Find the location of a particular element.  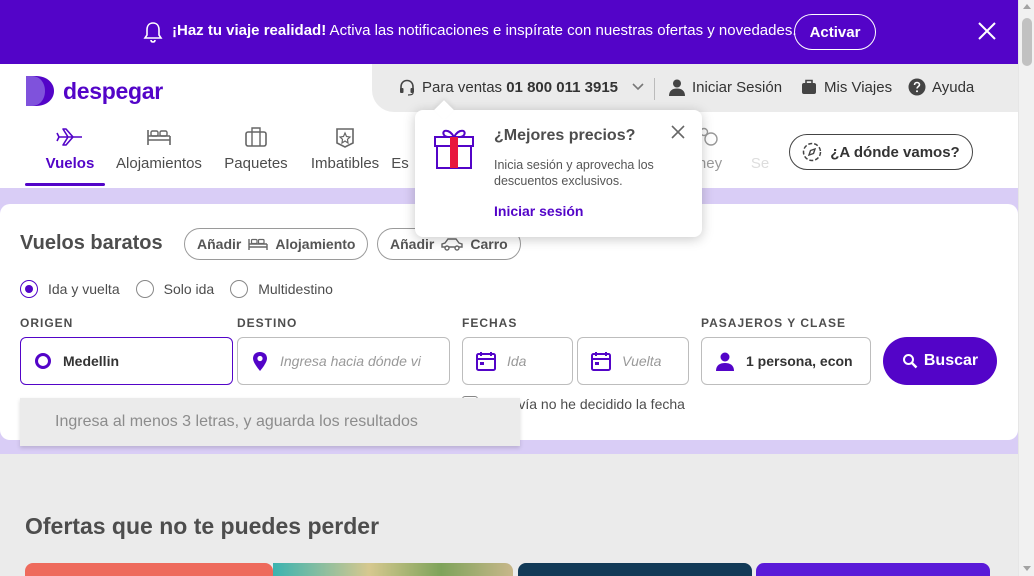

login-label: Iniciar Sesión is located at coordinates (737, 87).